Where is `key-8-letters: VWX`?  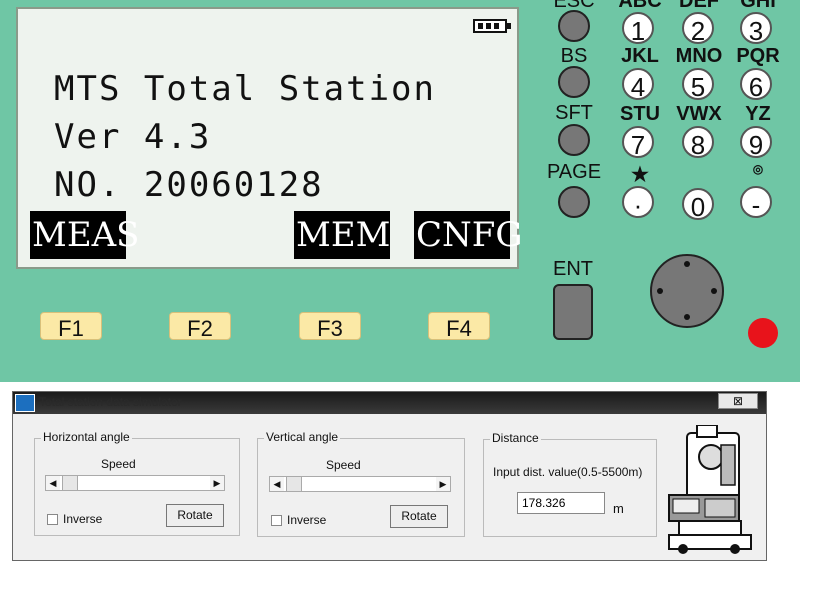
key-8-letters: VWX is located at coordinates (699, 114).